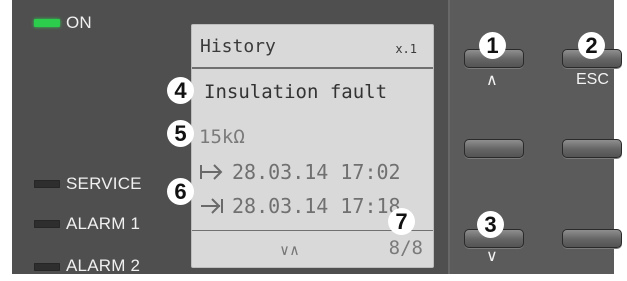 This screenshot has height=281, width=627. What do you see at coordinates (47, 224) in the screenshot?
I see `alarm1-led` at bounding box center [47, 224].